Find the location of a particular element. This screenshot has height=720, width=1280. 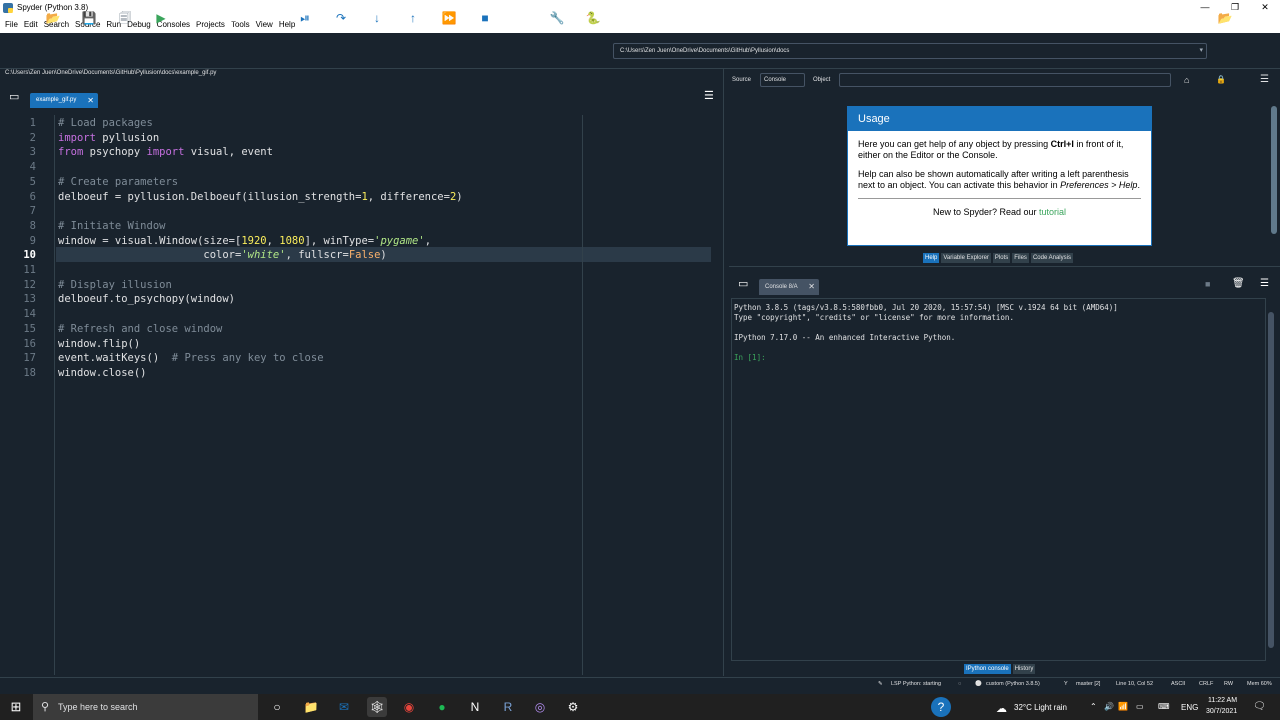

clock-time: 11:22 AM is located at coordinates (1222, 700).